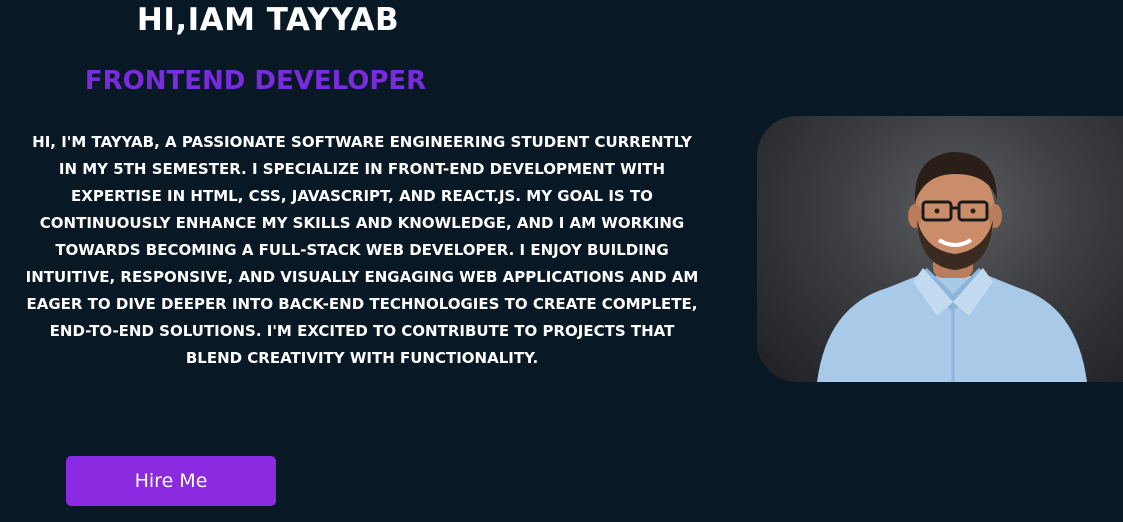 Image resolution: width=1123 pixels, height=522 pixels. What do you see at coordinates (171, 481) in the screenshot?
I see `hire-me-button: Hire Me` at bounding box center [171, 481].